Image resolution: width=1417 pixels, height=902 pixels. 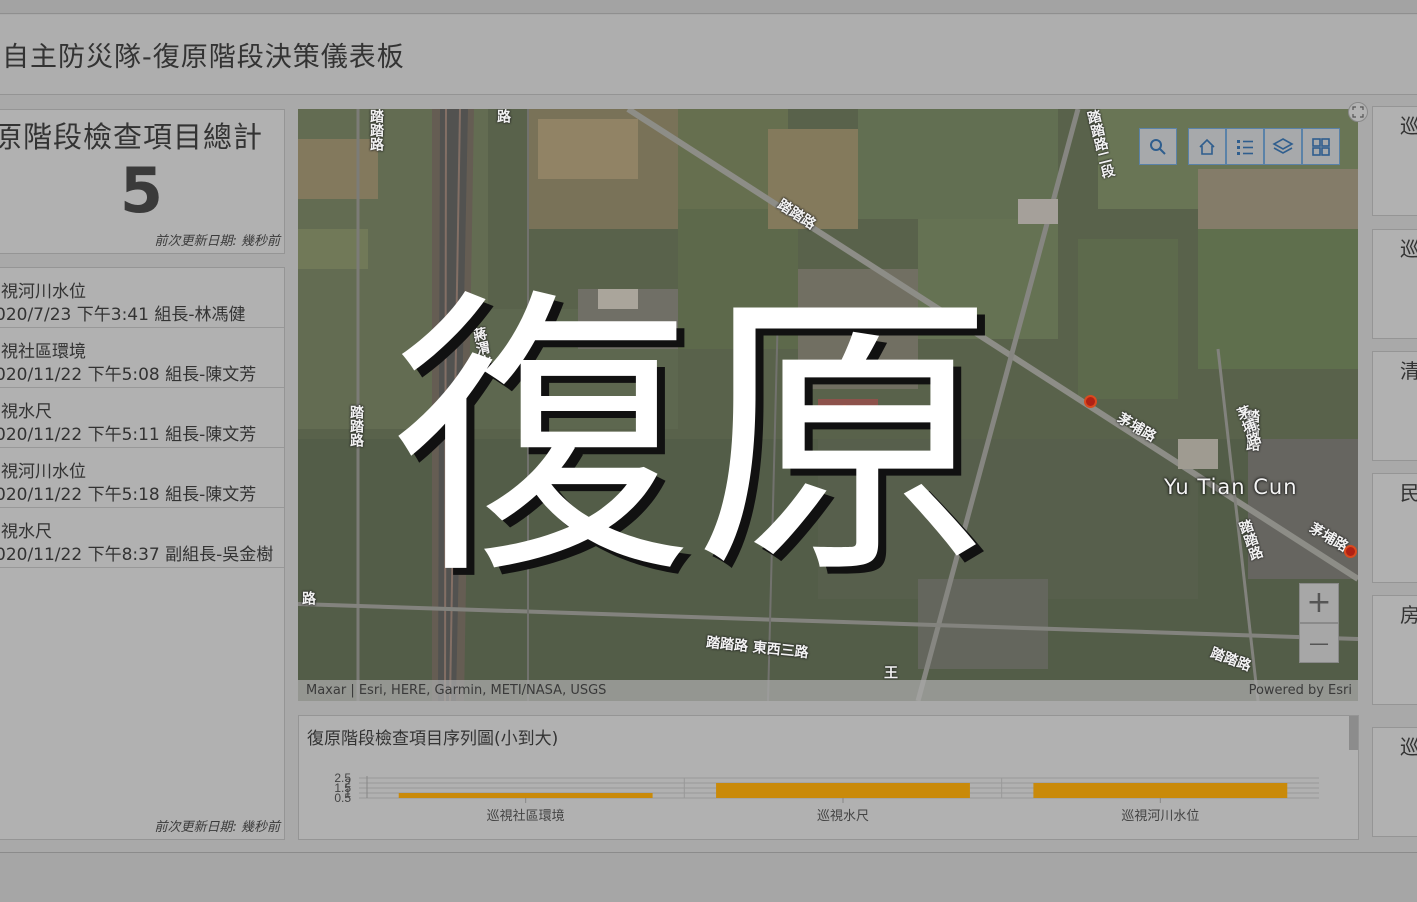 I want to click on footer-bar, so click(x=708, y=877).